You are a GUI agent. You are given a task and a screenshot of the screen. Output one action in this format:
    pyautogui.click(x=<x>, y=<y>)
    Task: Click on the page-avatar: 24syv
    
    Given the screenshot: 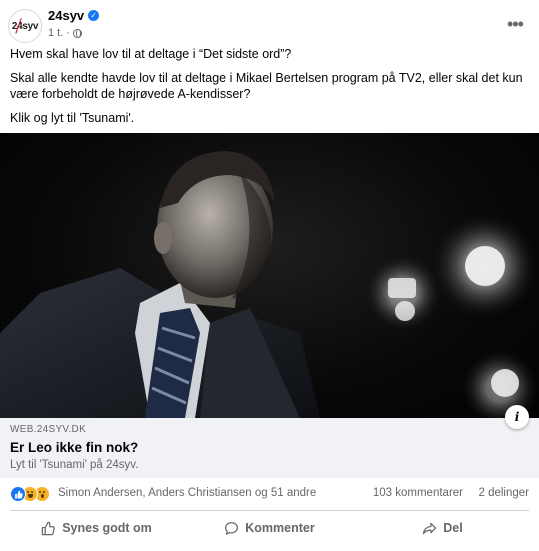 What is the action you would take?
    pyautogui.click(x=25, y=26)
    